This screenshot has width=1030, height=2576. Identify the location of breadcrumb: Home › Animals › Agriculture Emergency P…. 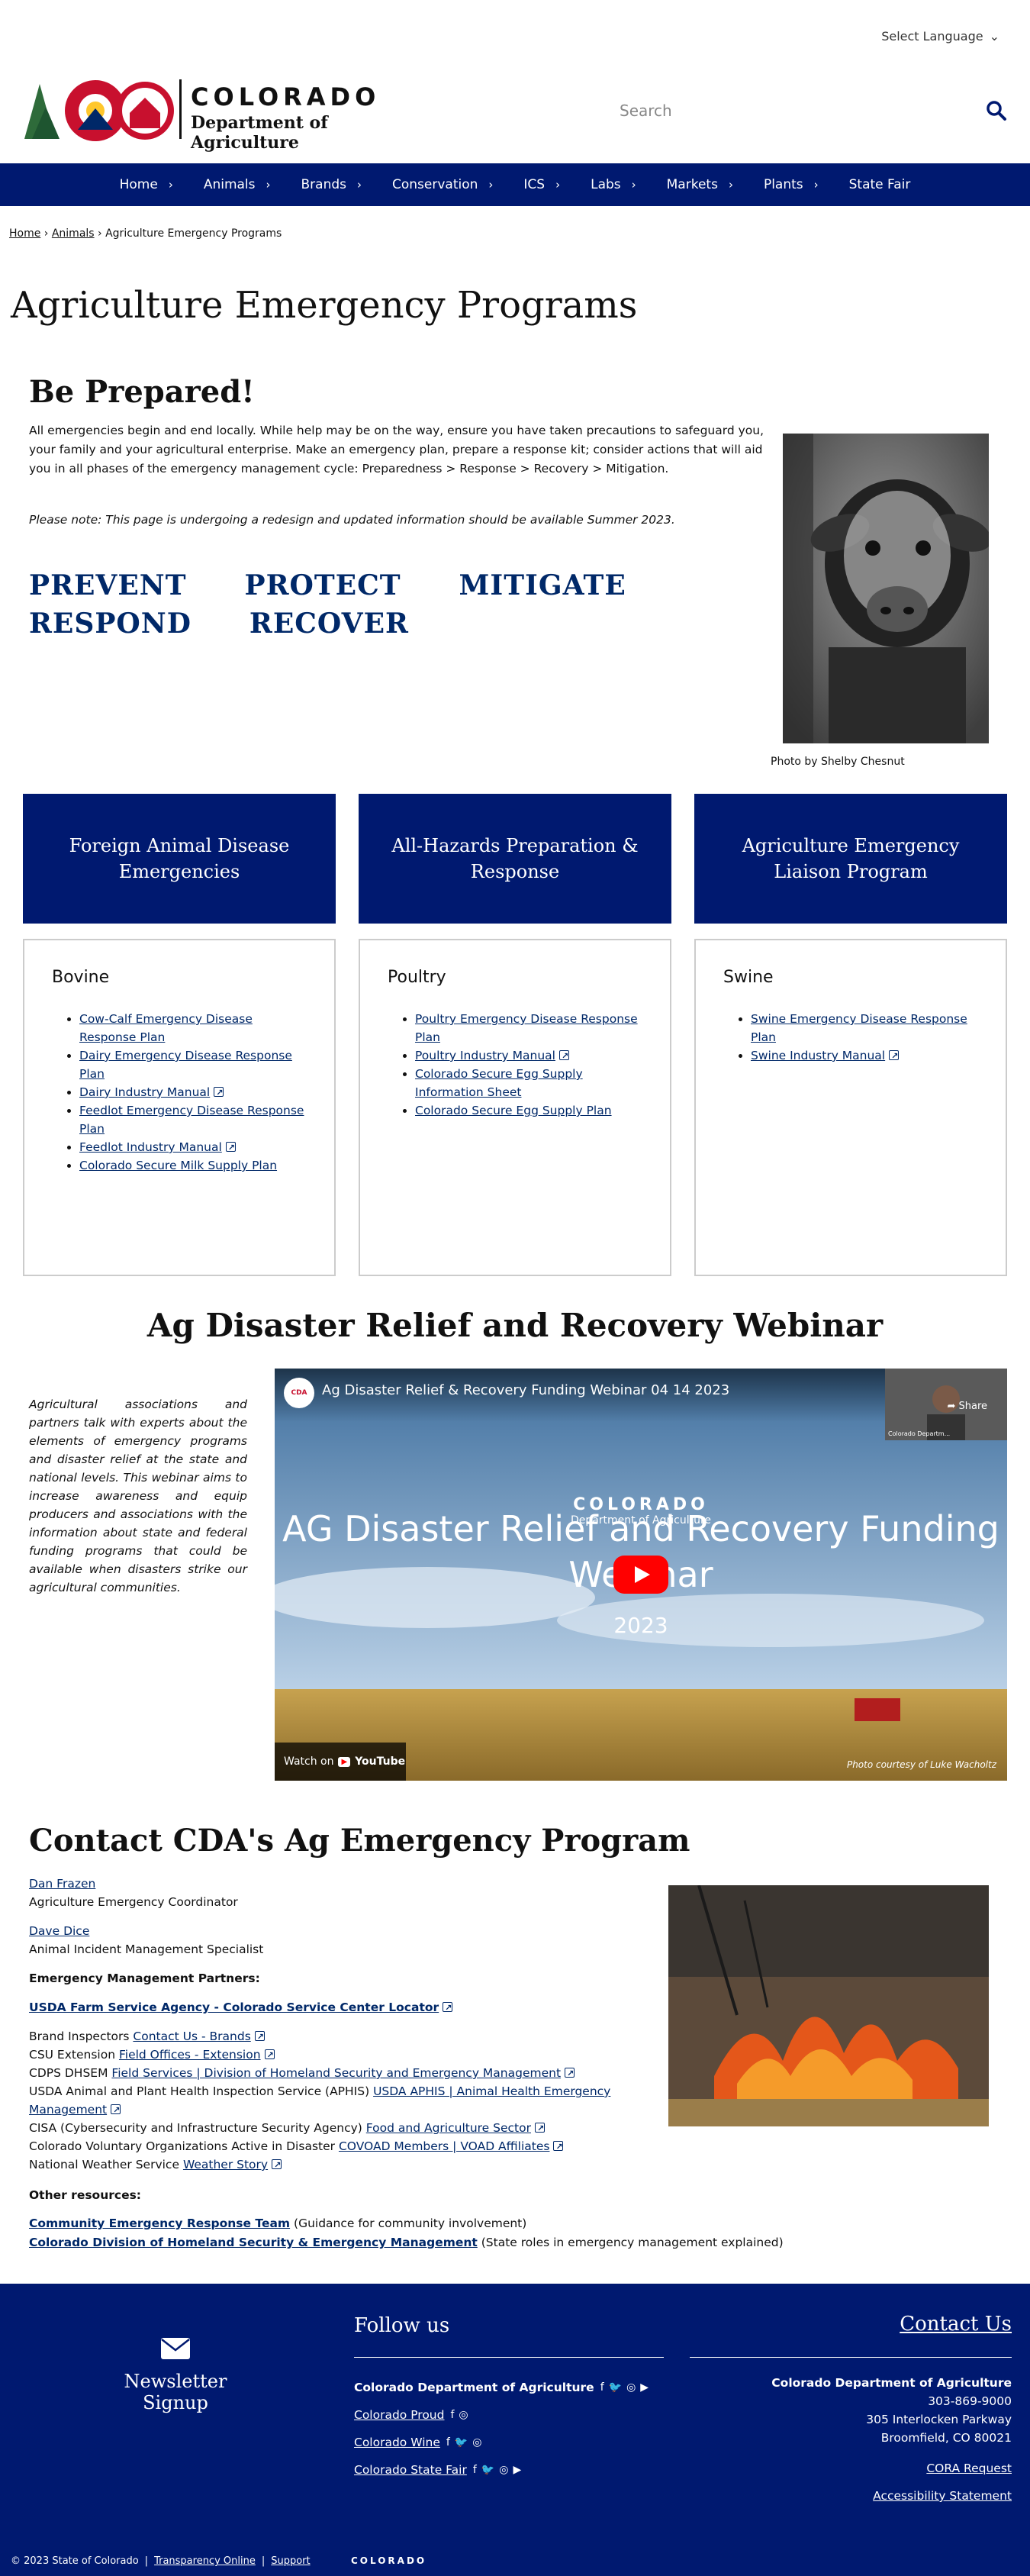
(145, 233).